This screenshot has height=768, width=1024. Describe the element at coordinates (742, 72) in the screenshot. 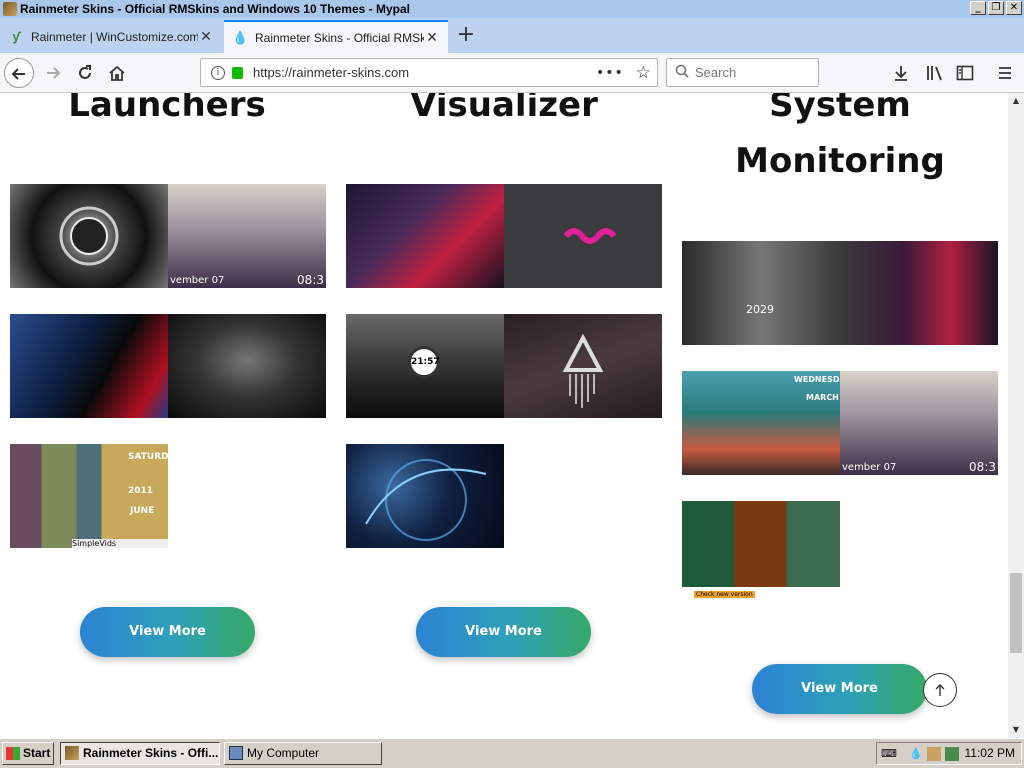

I see `search-input: Search` at that location.